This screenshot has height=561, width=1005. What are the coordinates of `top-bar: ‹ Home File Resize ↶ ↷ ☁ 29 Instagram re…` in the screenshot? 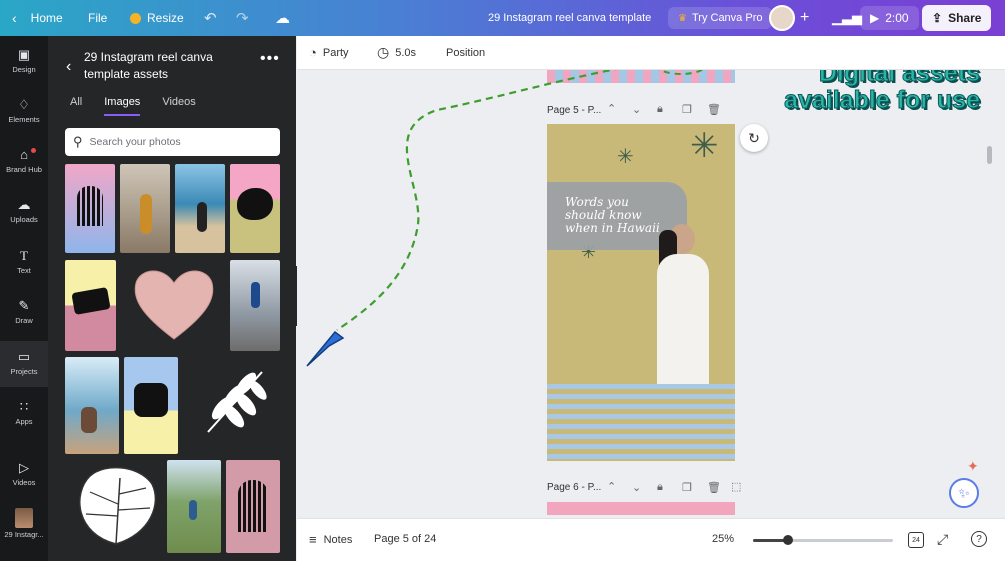 It's located at (502, 18).